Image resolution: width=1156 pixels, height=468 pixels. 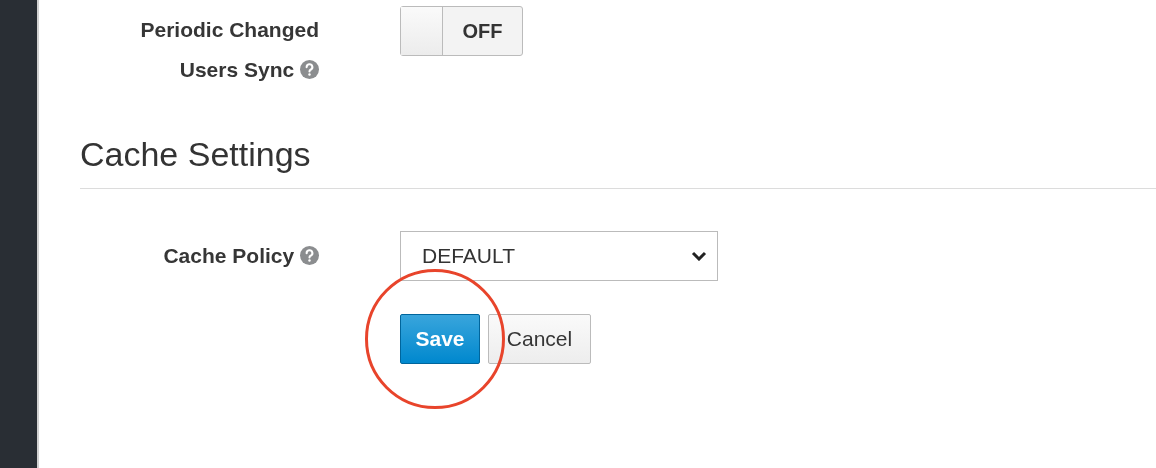 I want to click on cancel-button: Cancel, so click(x=539, y=339).